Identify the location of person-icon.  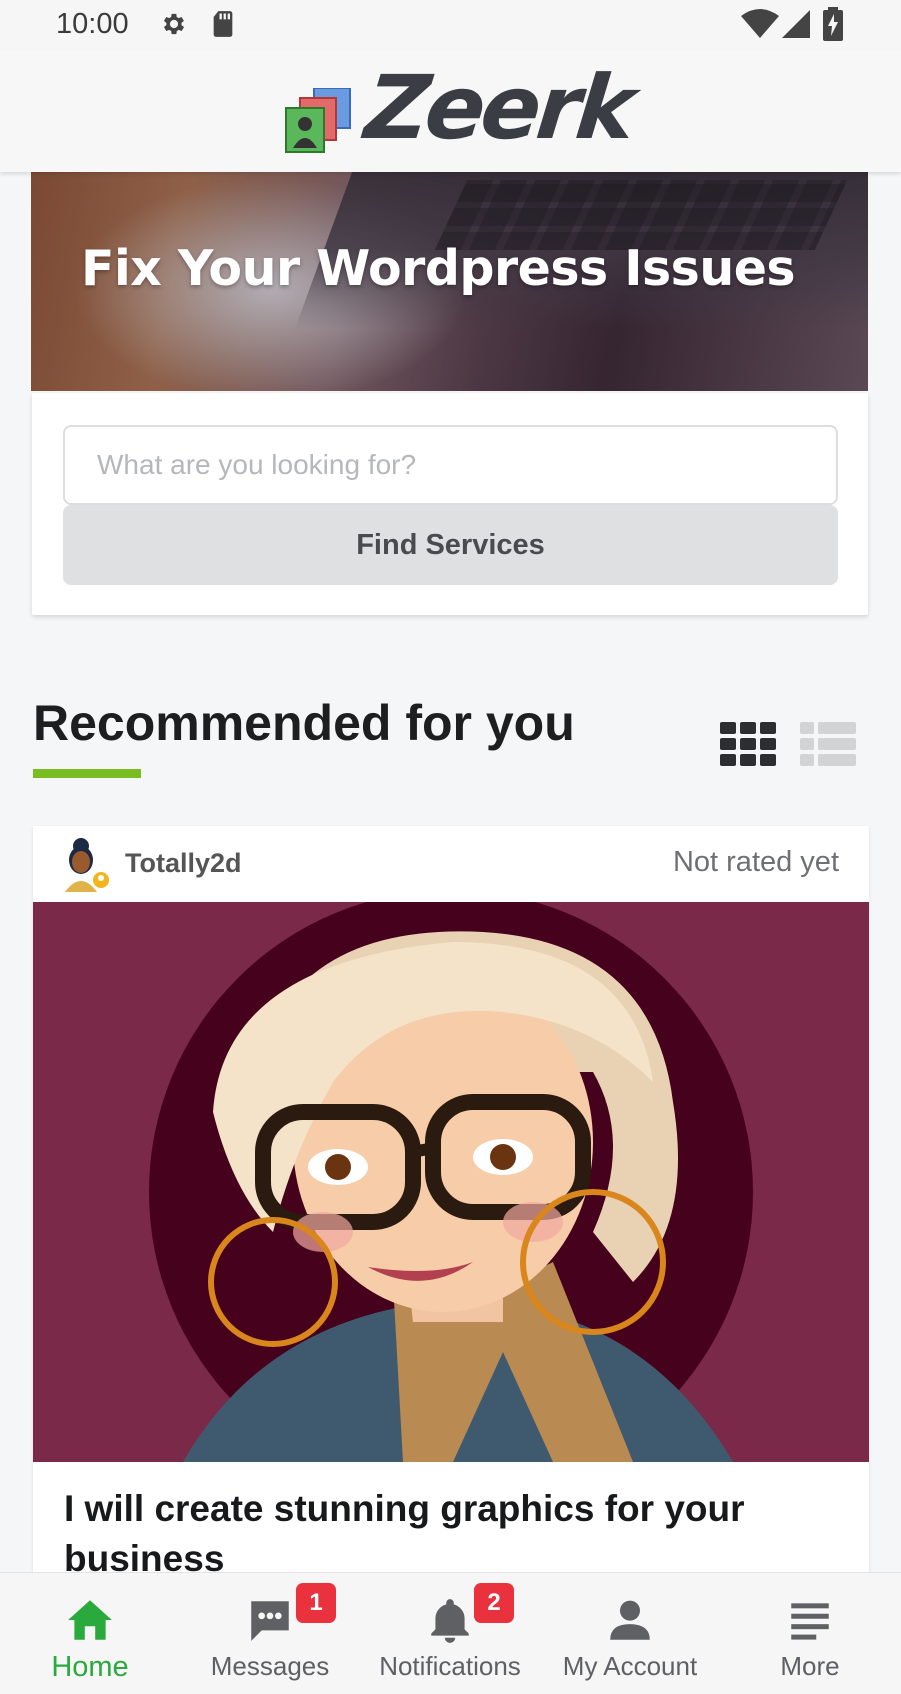
(630, 1620).